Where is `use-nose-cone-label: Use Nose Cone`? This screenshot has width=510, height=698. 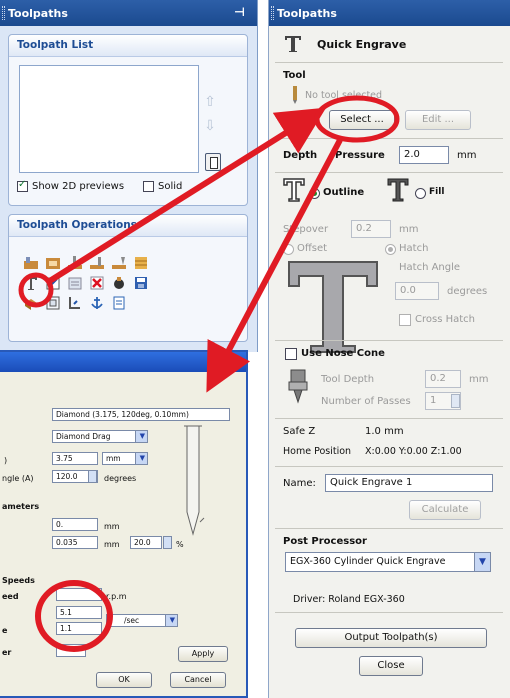
use-nose-cone-label: Use Nose Cone is located at coordinates (343, 353).